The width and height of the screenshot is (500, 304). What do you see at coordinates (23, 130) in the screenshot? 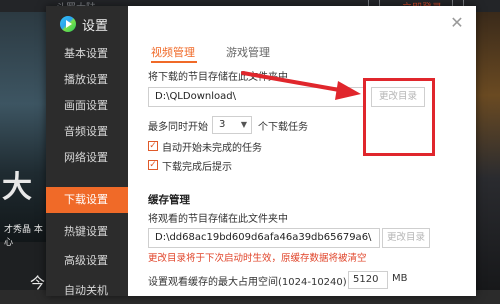
I see `background-poster: 大 才秀晶 本心` at bounding box center [23, 130].